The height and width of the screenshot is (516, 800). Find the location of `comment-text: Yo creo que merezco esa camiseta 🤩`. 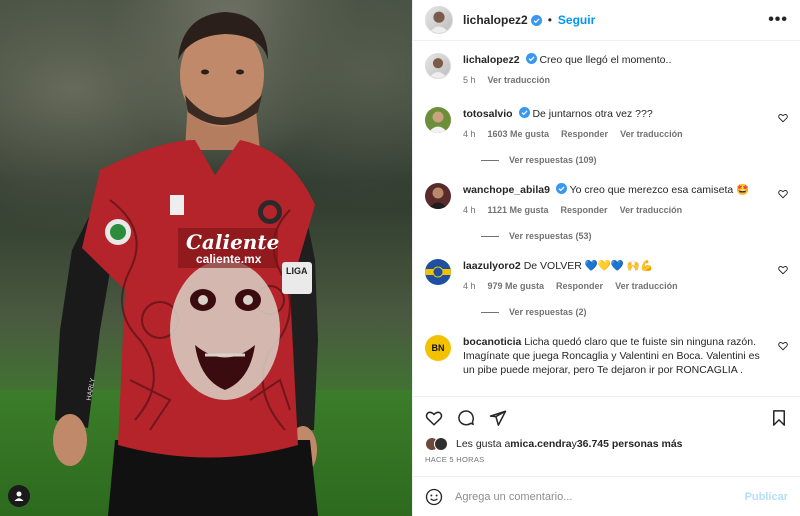

comment-text: Yo creo que merezco esa camiseta 🤩 is located at coordinates (659, 190).